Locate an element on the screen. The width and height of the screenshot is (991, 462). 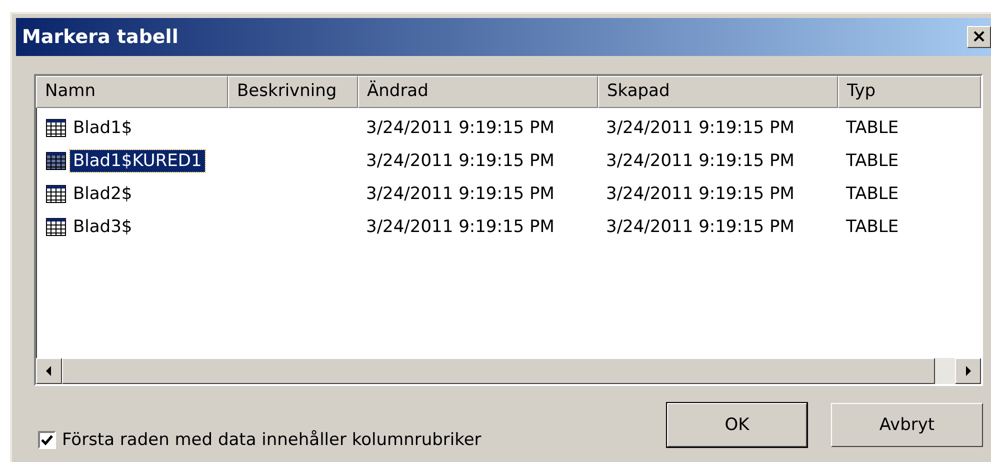
column-header: Typ is located at coordinates (909, 92).